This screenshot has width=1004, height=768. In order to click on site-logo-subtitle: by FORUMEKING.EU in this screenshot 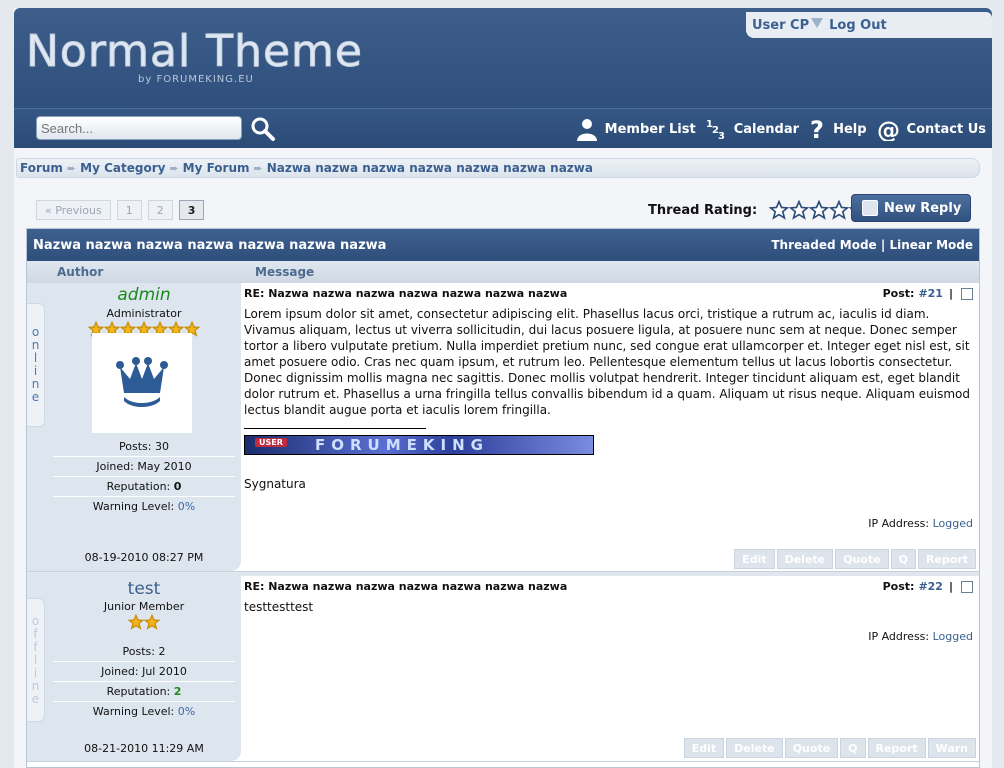, I will do `click(196, 79)`.